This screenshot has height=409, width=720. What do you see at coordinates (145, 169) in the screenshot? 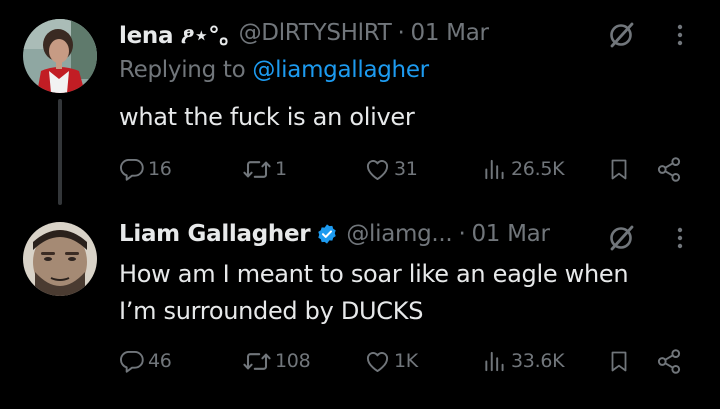
I see `reply-button: 16` at bounding box center [145, 169].